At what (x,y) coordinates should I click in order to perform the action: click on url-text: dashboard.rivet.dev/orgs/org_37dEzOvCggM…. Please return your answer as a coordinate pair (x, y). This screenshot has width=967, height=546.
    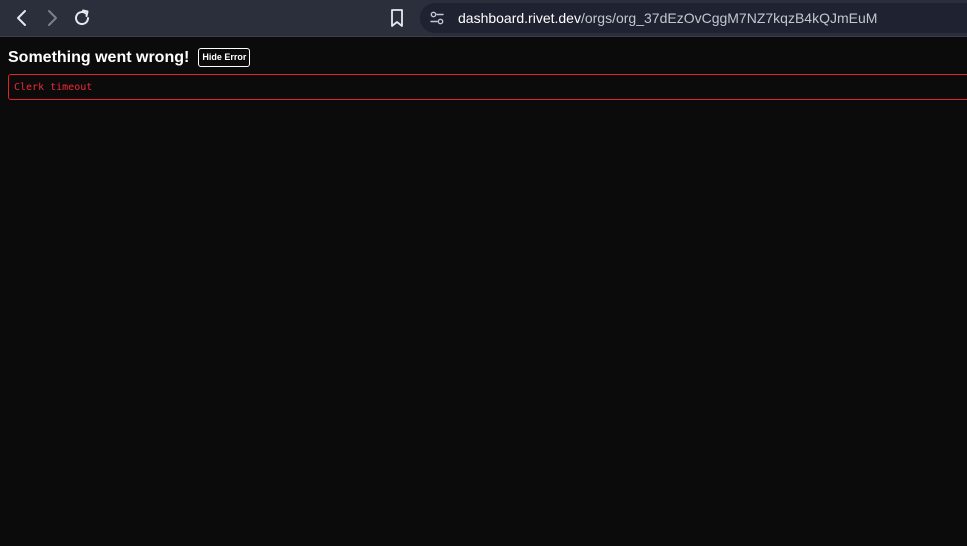
    Looking at the image, I should click on (667, 18).